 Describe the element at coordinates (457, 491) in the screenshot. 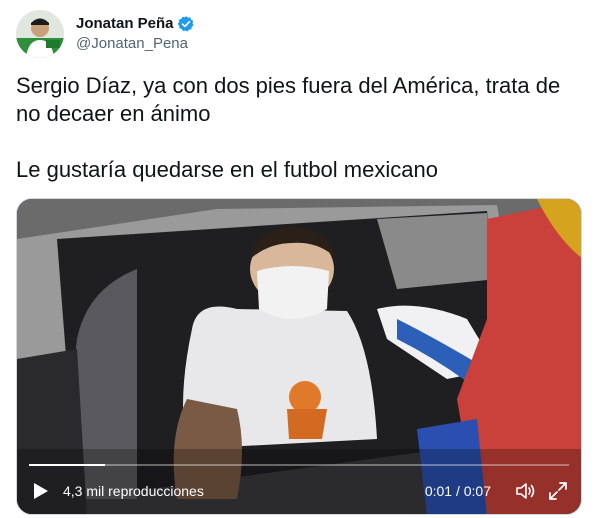

I see `video-time: 0:01 / 0:07` at that location.